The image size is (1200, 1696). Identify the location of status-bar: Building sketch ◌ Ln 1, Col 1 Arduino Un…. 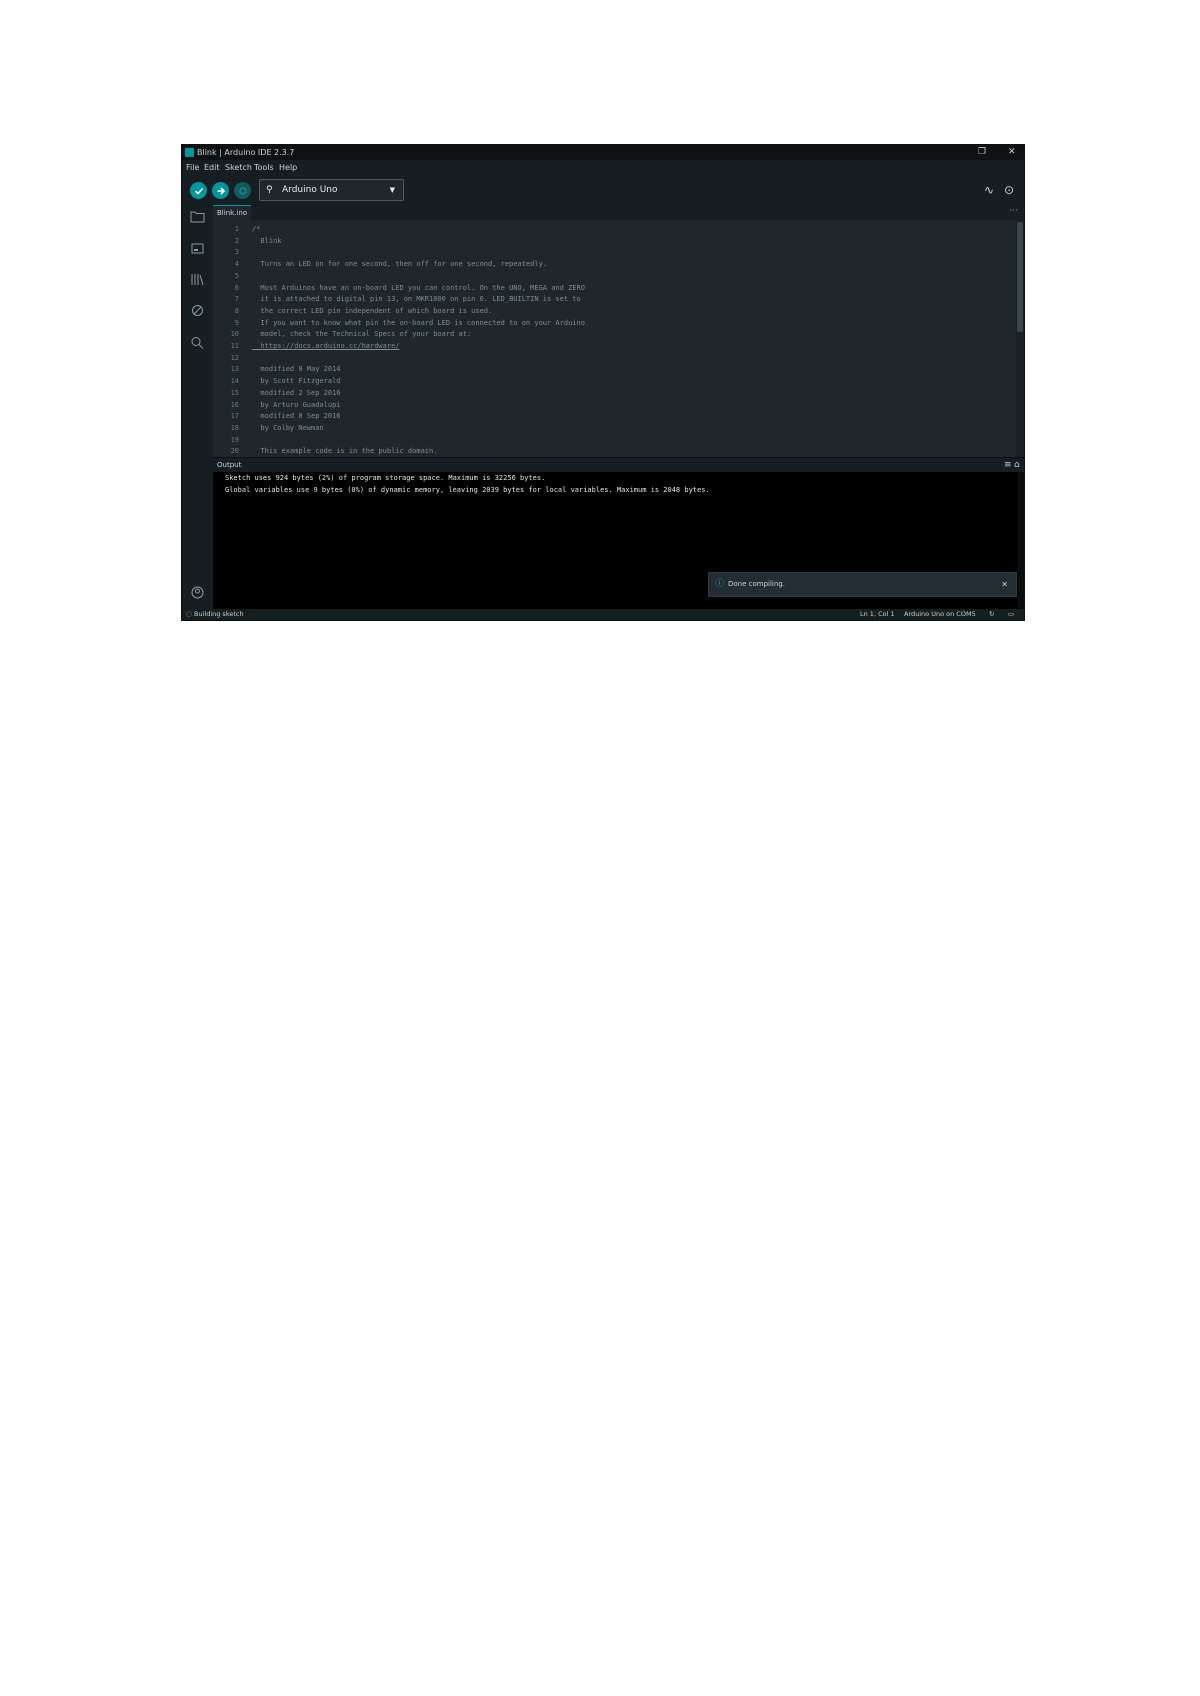
(603, 614).